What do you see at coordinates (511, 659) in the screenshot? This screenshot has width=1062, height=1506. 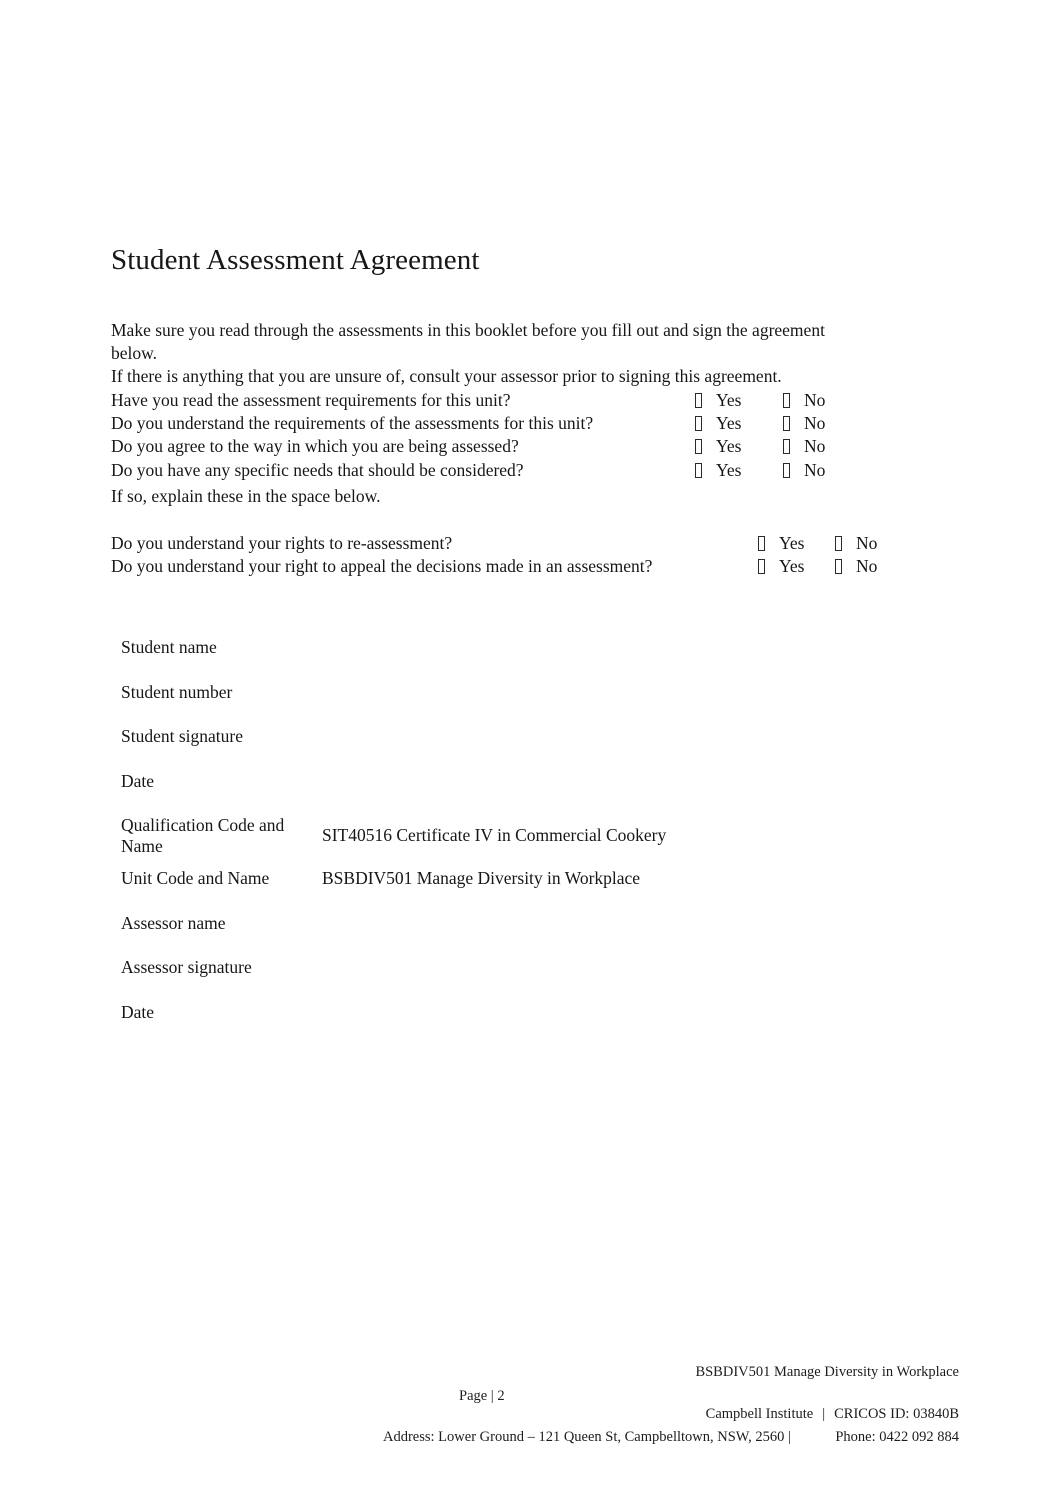 I see `table-row: Student name` at bounding box center [511, 659].